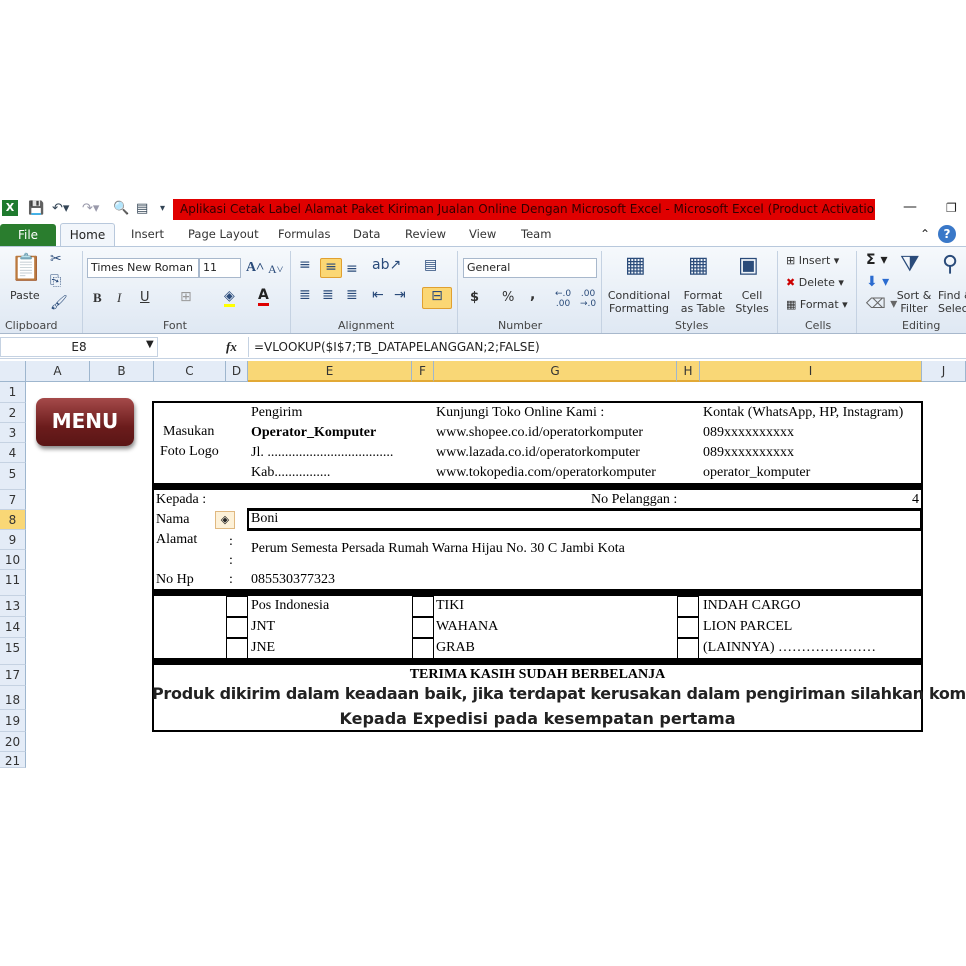 Image resolution: width=966 pixels, height=966 pixels. Describe the element at coordinates (13, 651) in the screenshot. I see `row-header: 15` at that location.